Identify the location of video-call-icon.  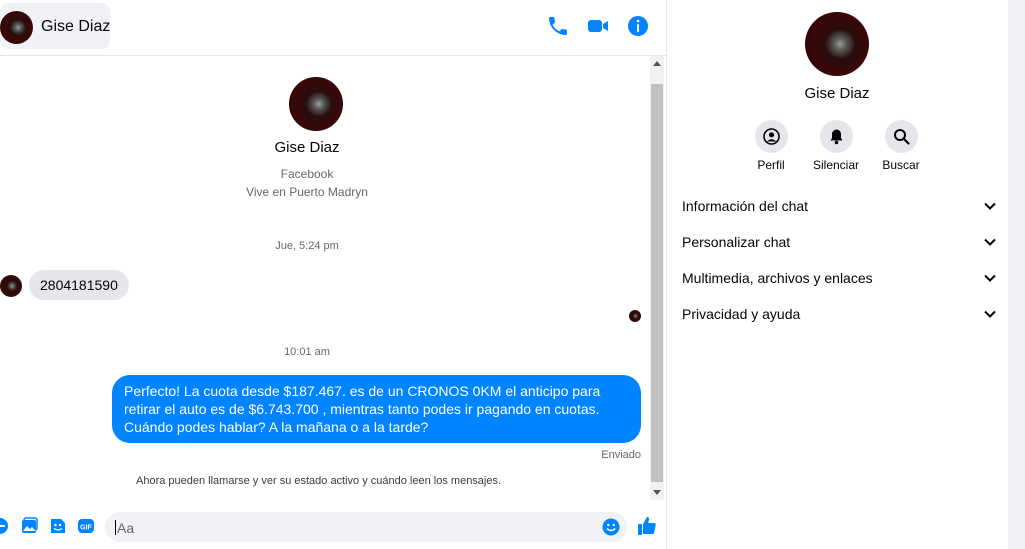
(598, 26).